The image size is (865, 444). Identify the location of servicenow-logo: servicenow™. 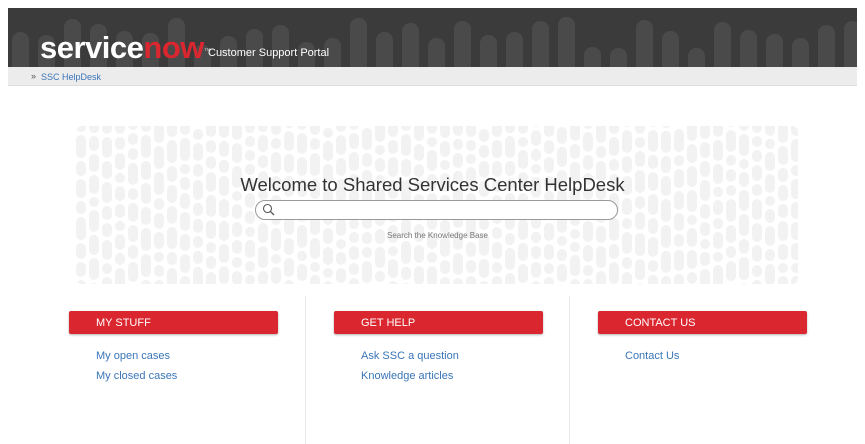
(125, 47).